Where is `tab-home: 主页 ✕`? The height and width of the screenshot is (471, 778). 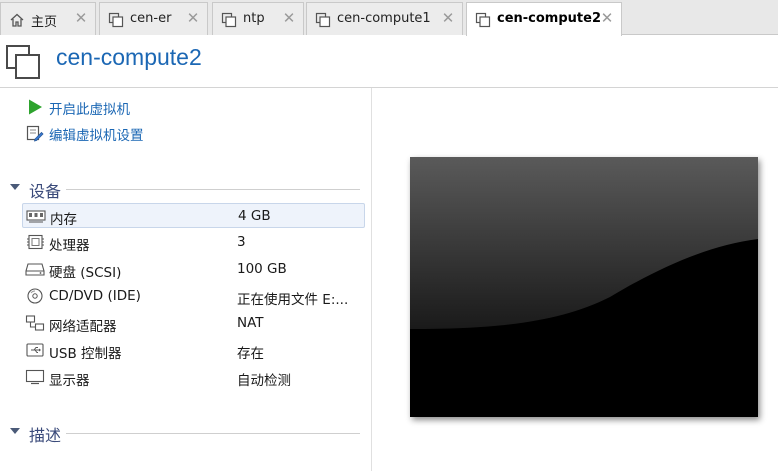 tab-home: 主页 ✕ is located at coordinates (48, 18).